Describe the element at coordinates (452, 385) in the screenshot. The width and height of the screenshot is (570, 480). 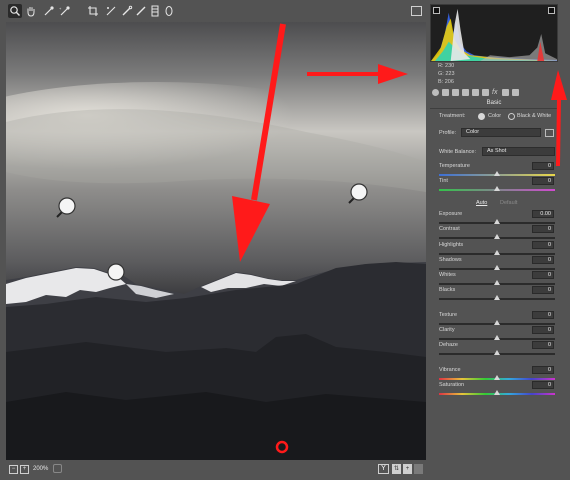
I see `slider-label-saturation: Saturation` at that location.